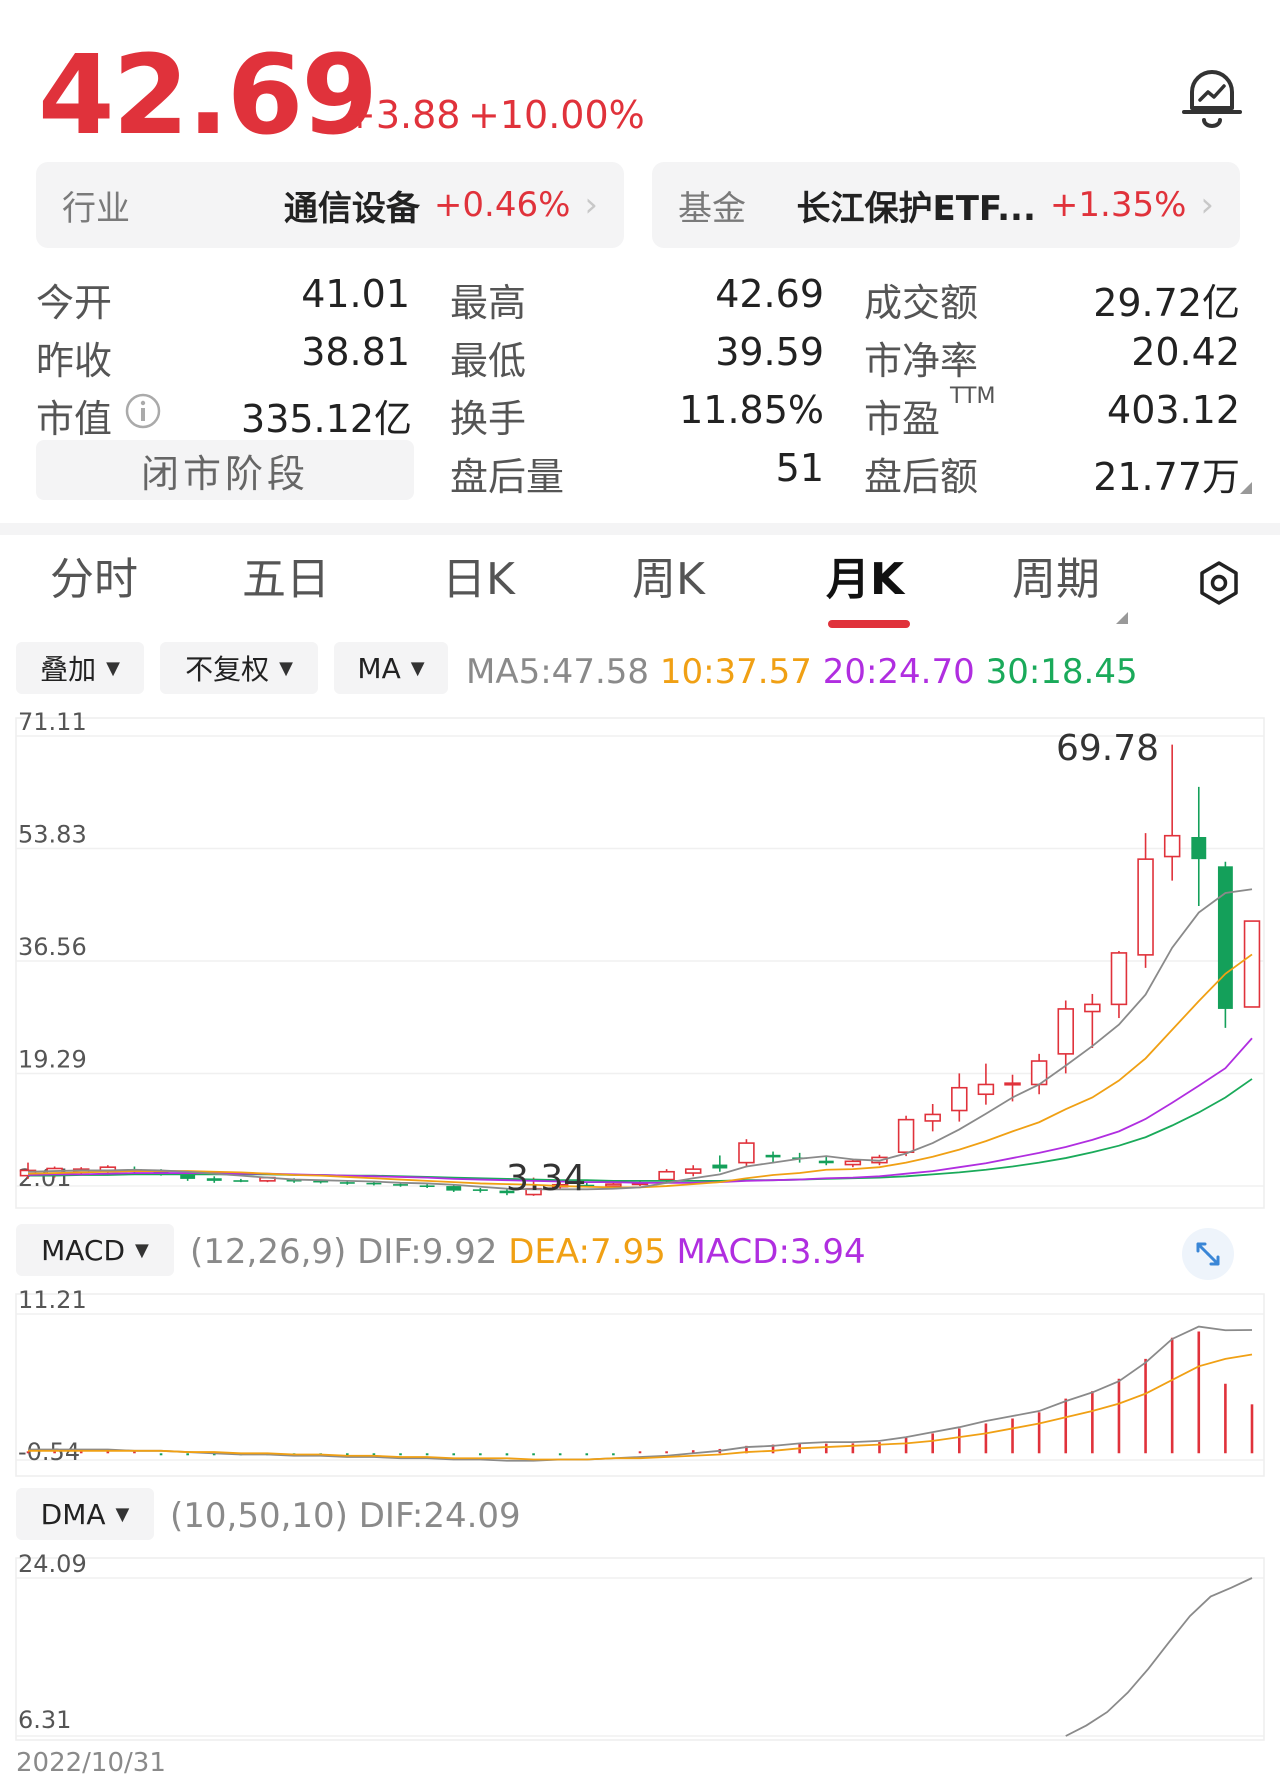 This screenshot has width=1280, height=1788. Describe the element at coordinates (91, 1763) in the screenshot. I see `chart-start-date: 2022/10/31` at that location.